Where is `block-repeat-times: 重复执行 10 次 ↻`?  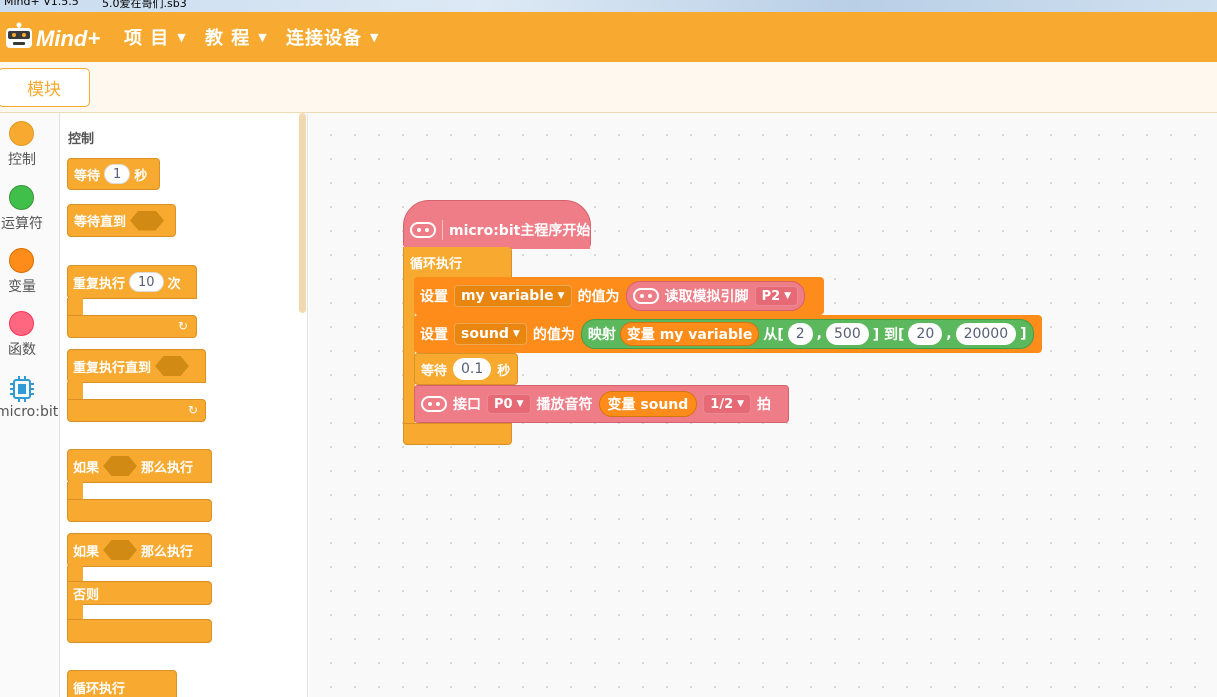 block-repeat-times: 重复执行 10 次 ↻ is located at coordinates (132, 302).